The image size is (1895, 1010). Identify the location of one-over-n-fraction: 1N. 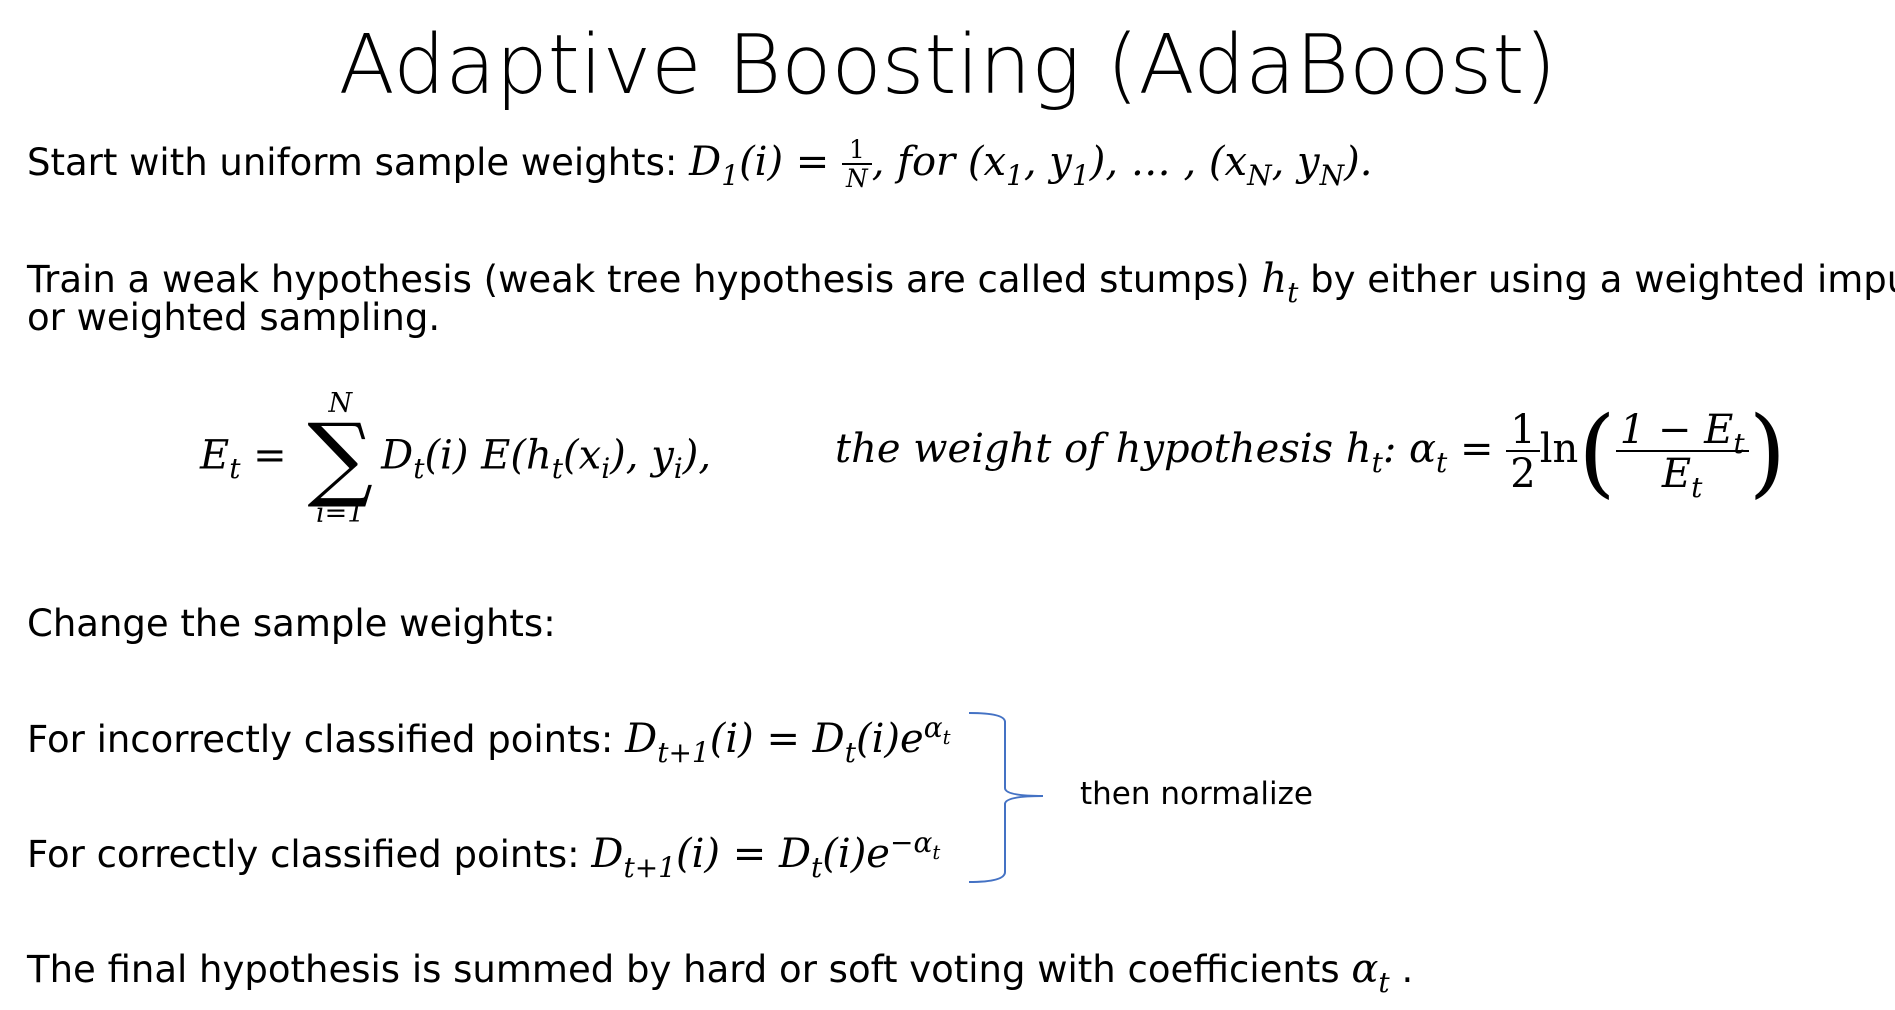
(857, 164).